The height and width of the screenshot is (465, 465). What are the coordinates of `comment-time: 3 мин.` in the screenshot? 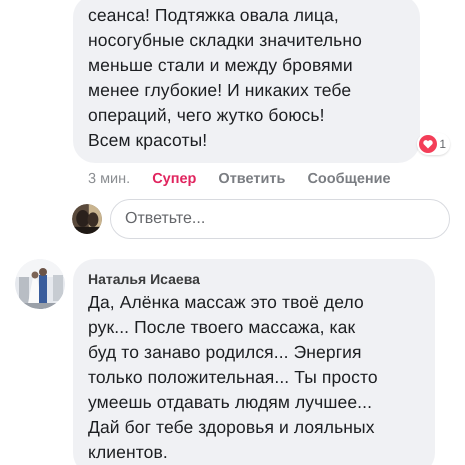 It's located at (109, 179).